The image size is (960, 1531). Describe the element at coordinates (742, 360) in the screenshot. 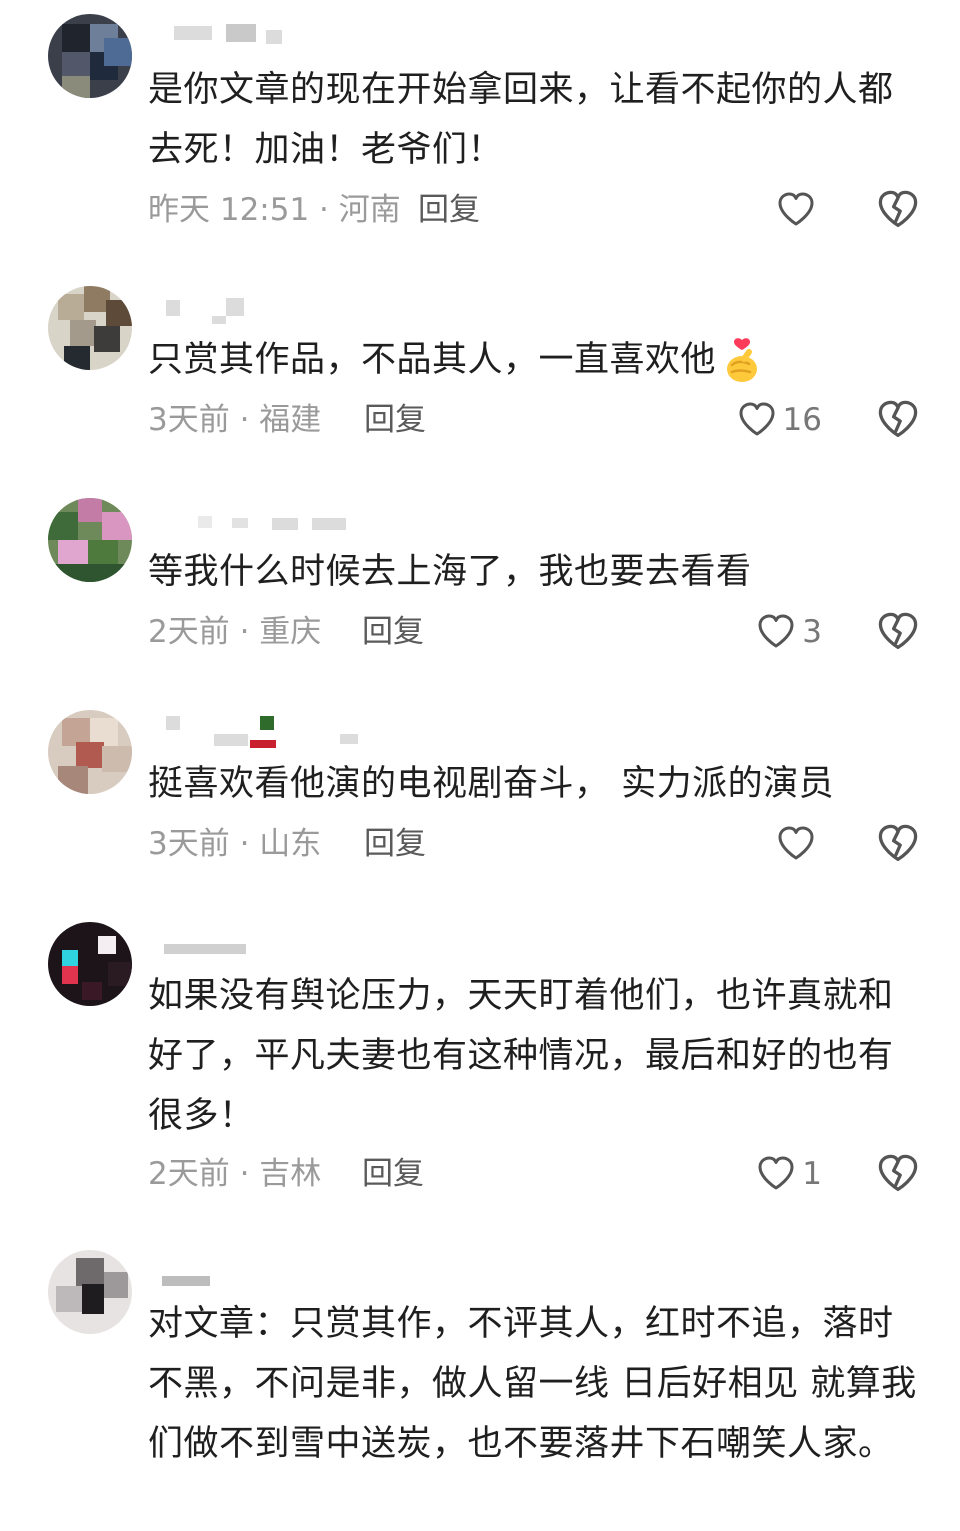

I see `finger-heart-emoji` at that location.